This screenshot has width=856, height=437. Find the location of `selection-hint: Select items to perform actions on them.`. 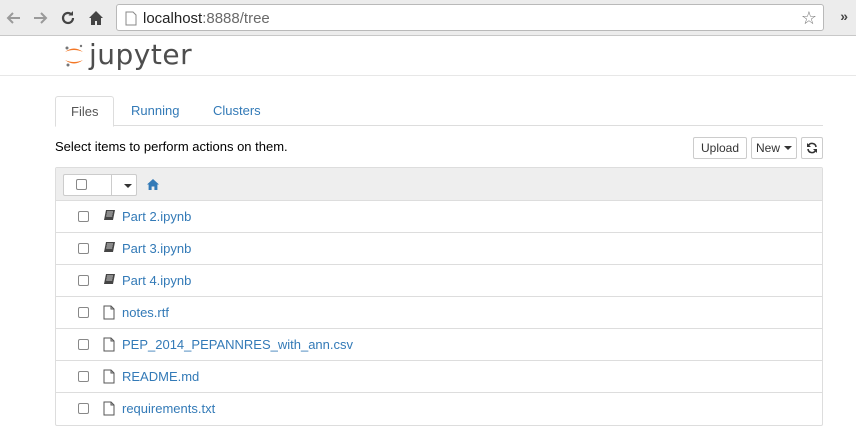

selection-hint: Select items to perform actions on them. is located at coordinates (171, 146).